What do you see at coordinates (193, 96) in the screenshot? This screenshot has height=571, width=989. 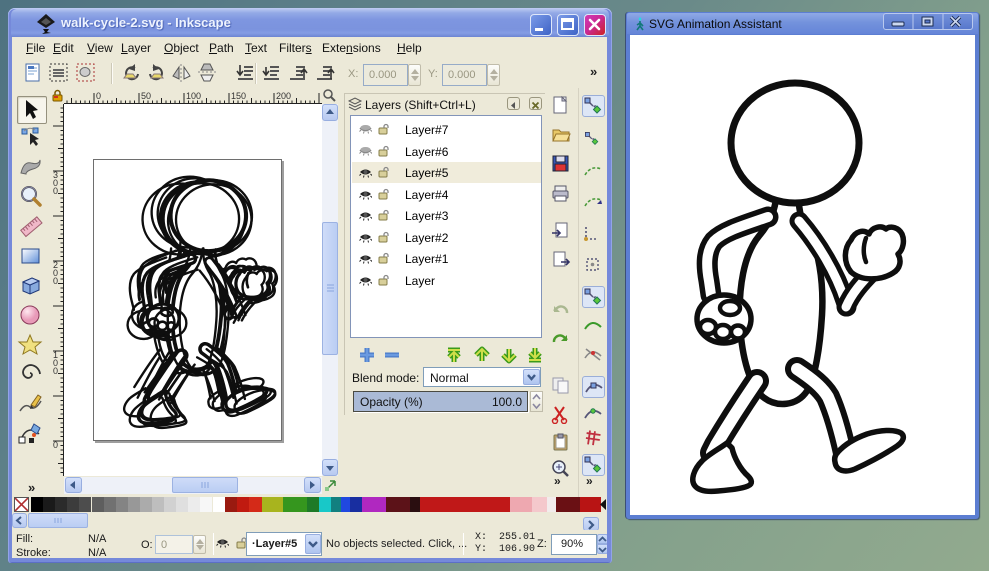 I see `svg-text: 100` at bounding box center [193, 96].